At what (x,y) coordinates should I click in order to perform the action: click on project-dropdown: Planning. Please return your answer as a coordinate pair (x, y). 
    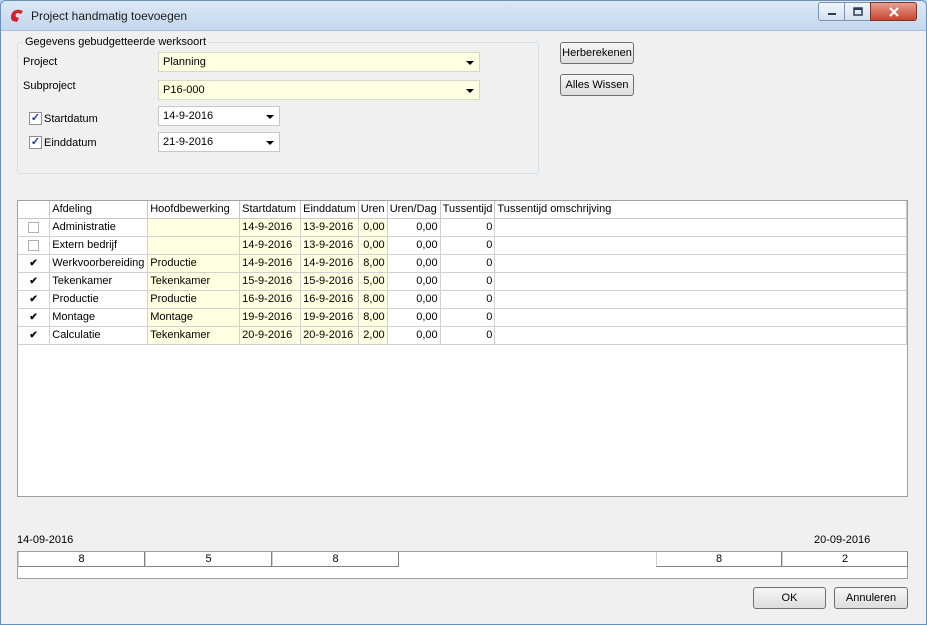
    Looking at the image, I should click on (319, 62).